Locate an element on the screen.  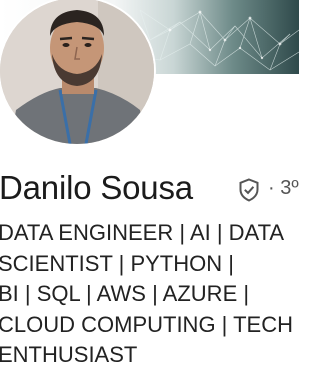
headline-line: BI | SQL | AWS | AZURE | is located at coordinates (125, 293).